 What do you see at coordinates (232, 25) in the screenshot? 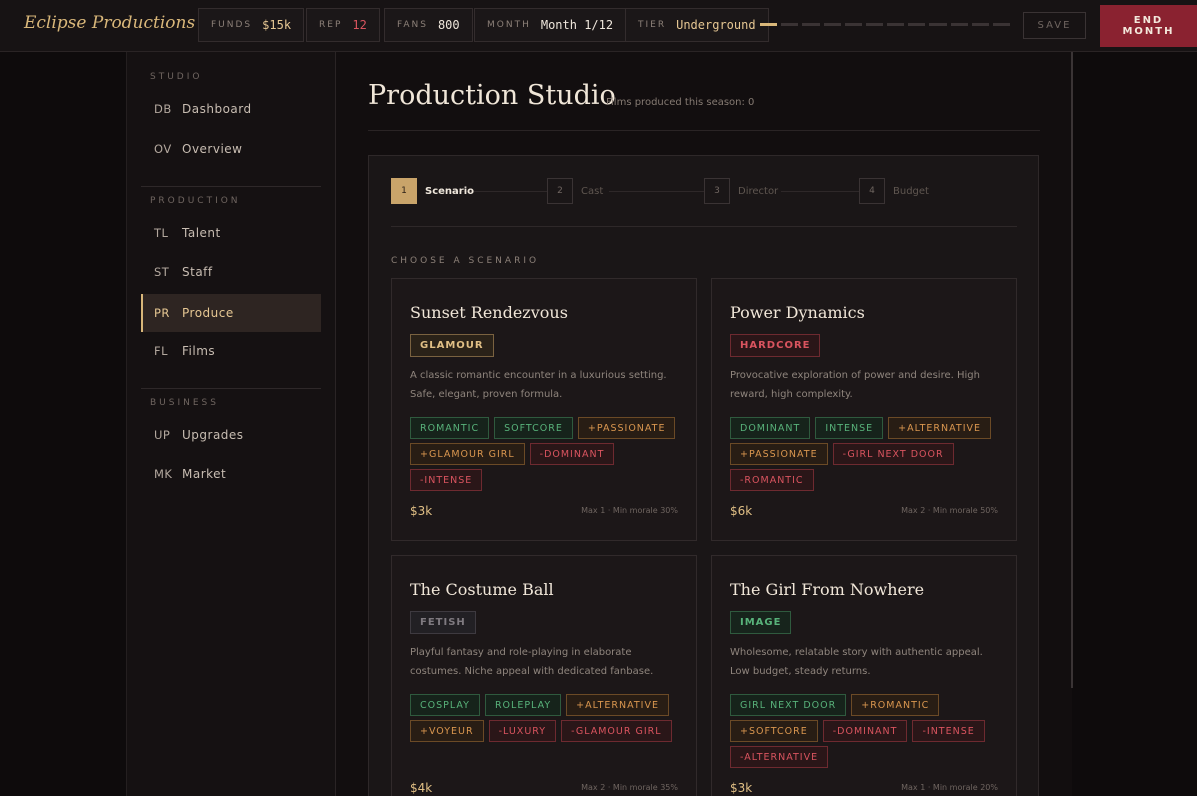
I see `funds-label: FUNDS` at bounding box center [232, 25].